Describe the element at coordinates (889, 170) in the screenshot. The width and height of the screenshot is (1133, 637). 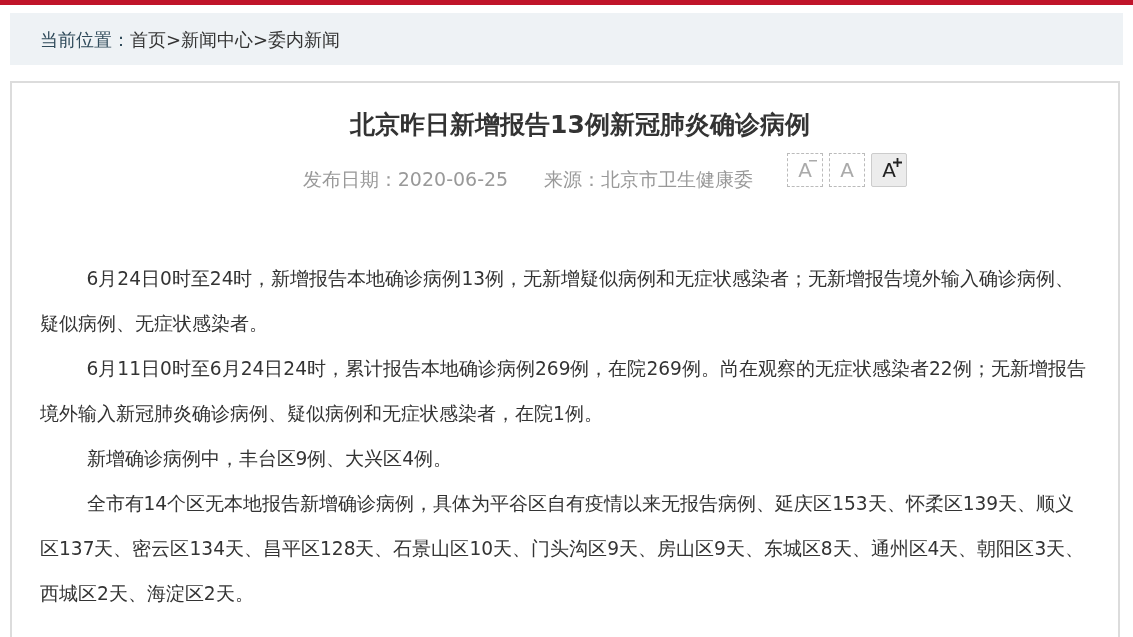
I see `font-size-button: A` at that location.